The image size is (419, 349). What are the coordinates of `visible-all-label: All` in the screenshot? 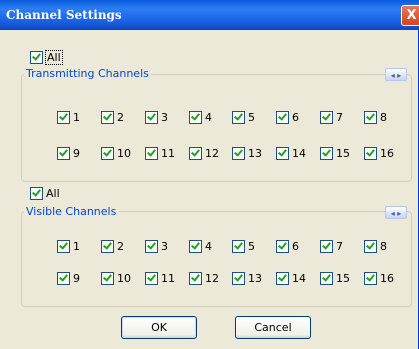 It's located at (53, 193).